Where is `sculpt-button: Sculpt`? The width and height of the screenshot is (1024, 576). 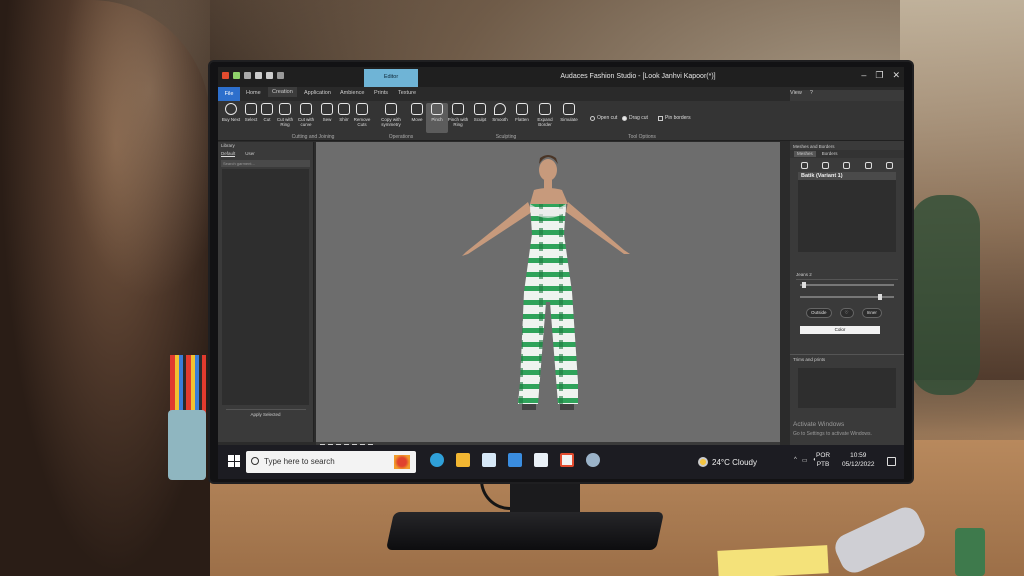 sculpt-button: Sculpt is located at coordinates (480, 112).